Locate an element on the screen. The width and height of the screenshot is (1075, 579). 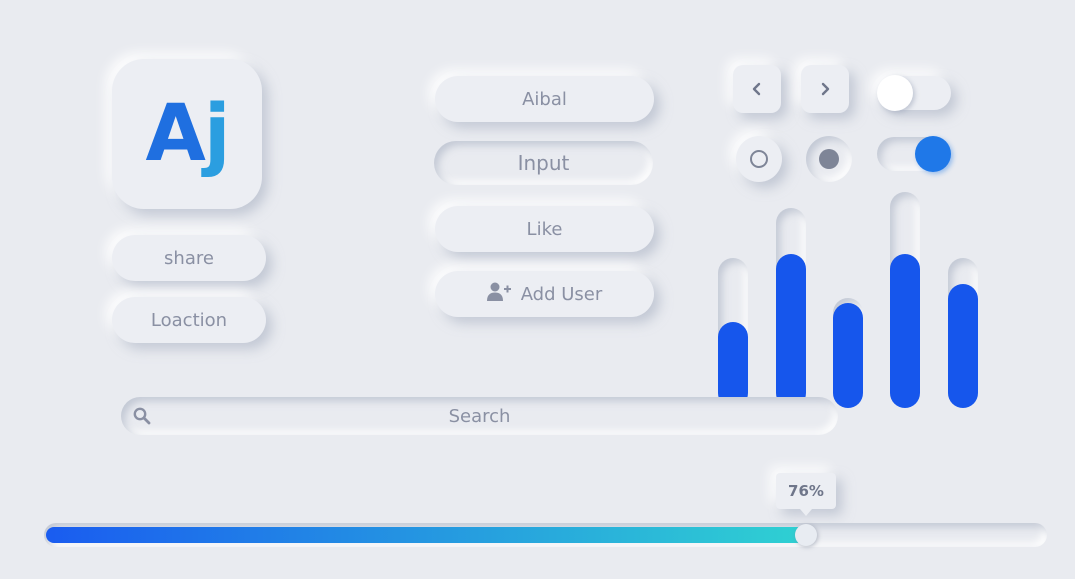
app-logo-tile: Aj is located at coordinates (187, 134).